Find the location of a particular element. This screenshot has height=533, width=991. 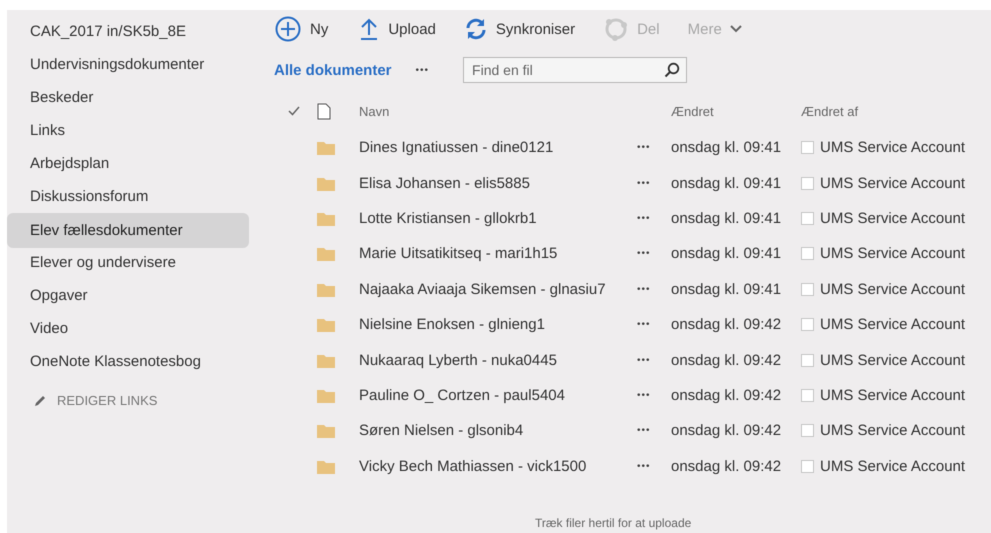

toolbar-button: Synkroniser is located at coordinates (520, 29).